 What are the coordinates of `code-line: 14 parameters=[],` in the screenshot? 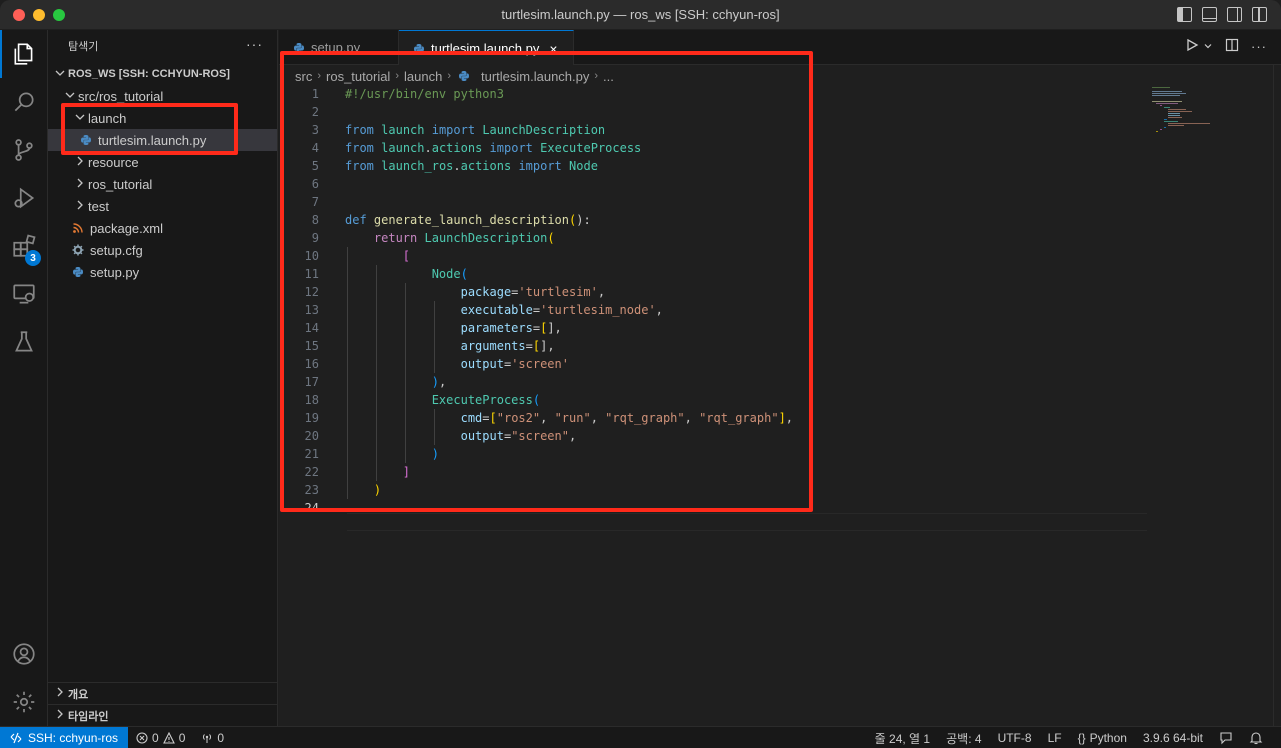 It's located at (714, 328).